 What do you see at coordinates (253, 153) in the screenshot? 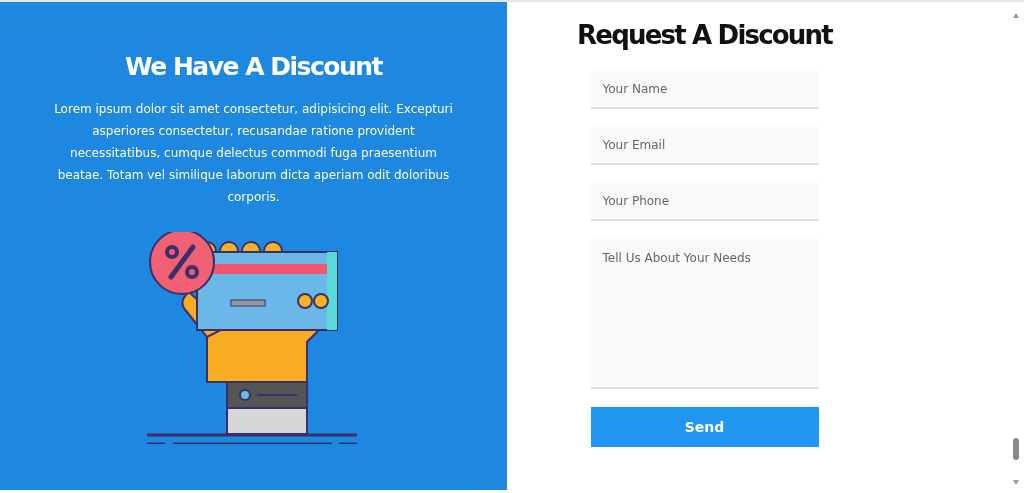
I see `promo-paragraph: Lorem ipsum dolor sit amet consectetur, adipisicing elit. Excepturi asperiores consectetur, recusandae ratione provident necessitatibus, cumque delectus commodi fuga praesentium beatae. Totam vel similique laborum dicta aperiam odit doloribus corporis.` at bounding box center [253, 153].